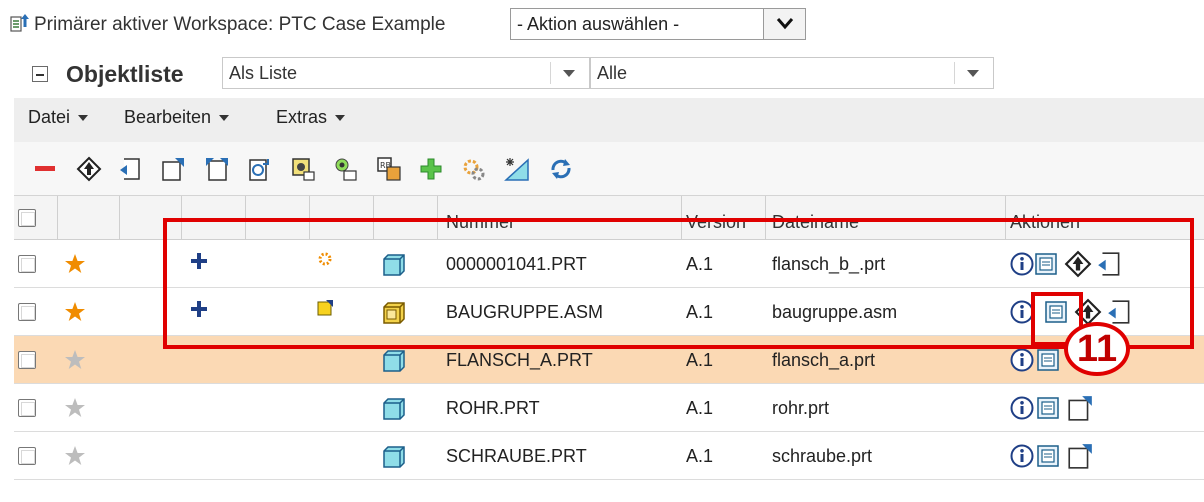 This screenshot has height=502, width=1204. I want to click on menu-label: Extras, so click(302, 117).